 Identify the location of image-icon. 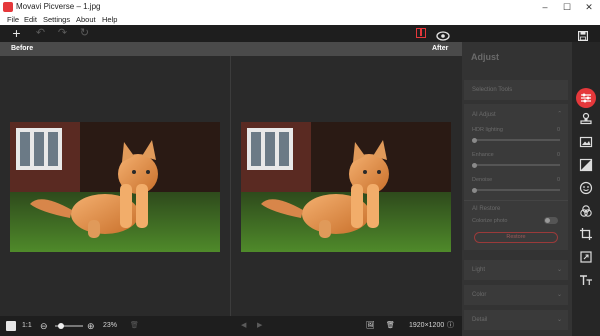
(586, 142).